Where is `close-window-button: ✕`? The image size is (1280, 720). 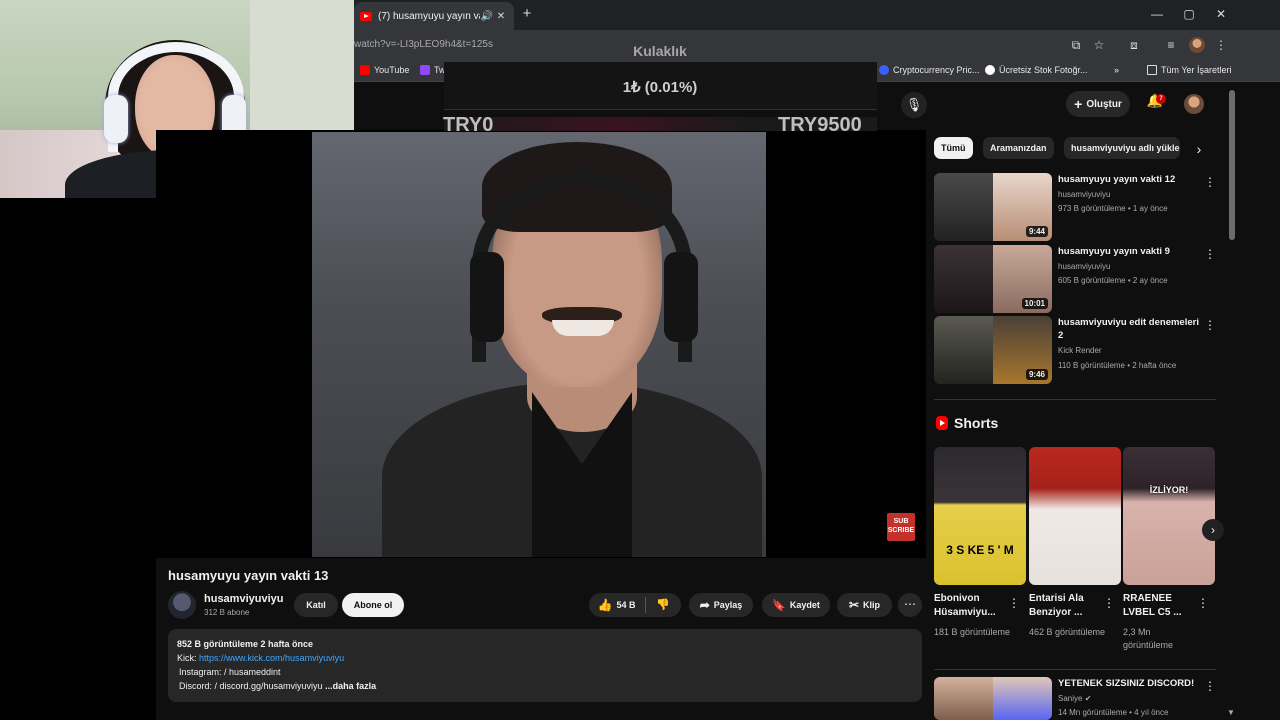
close-window-button: ✕ is located at coordinates (1221, 14).